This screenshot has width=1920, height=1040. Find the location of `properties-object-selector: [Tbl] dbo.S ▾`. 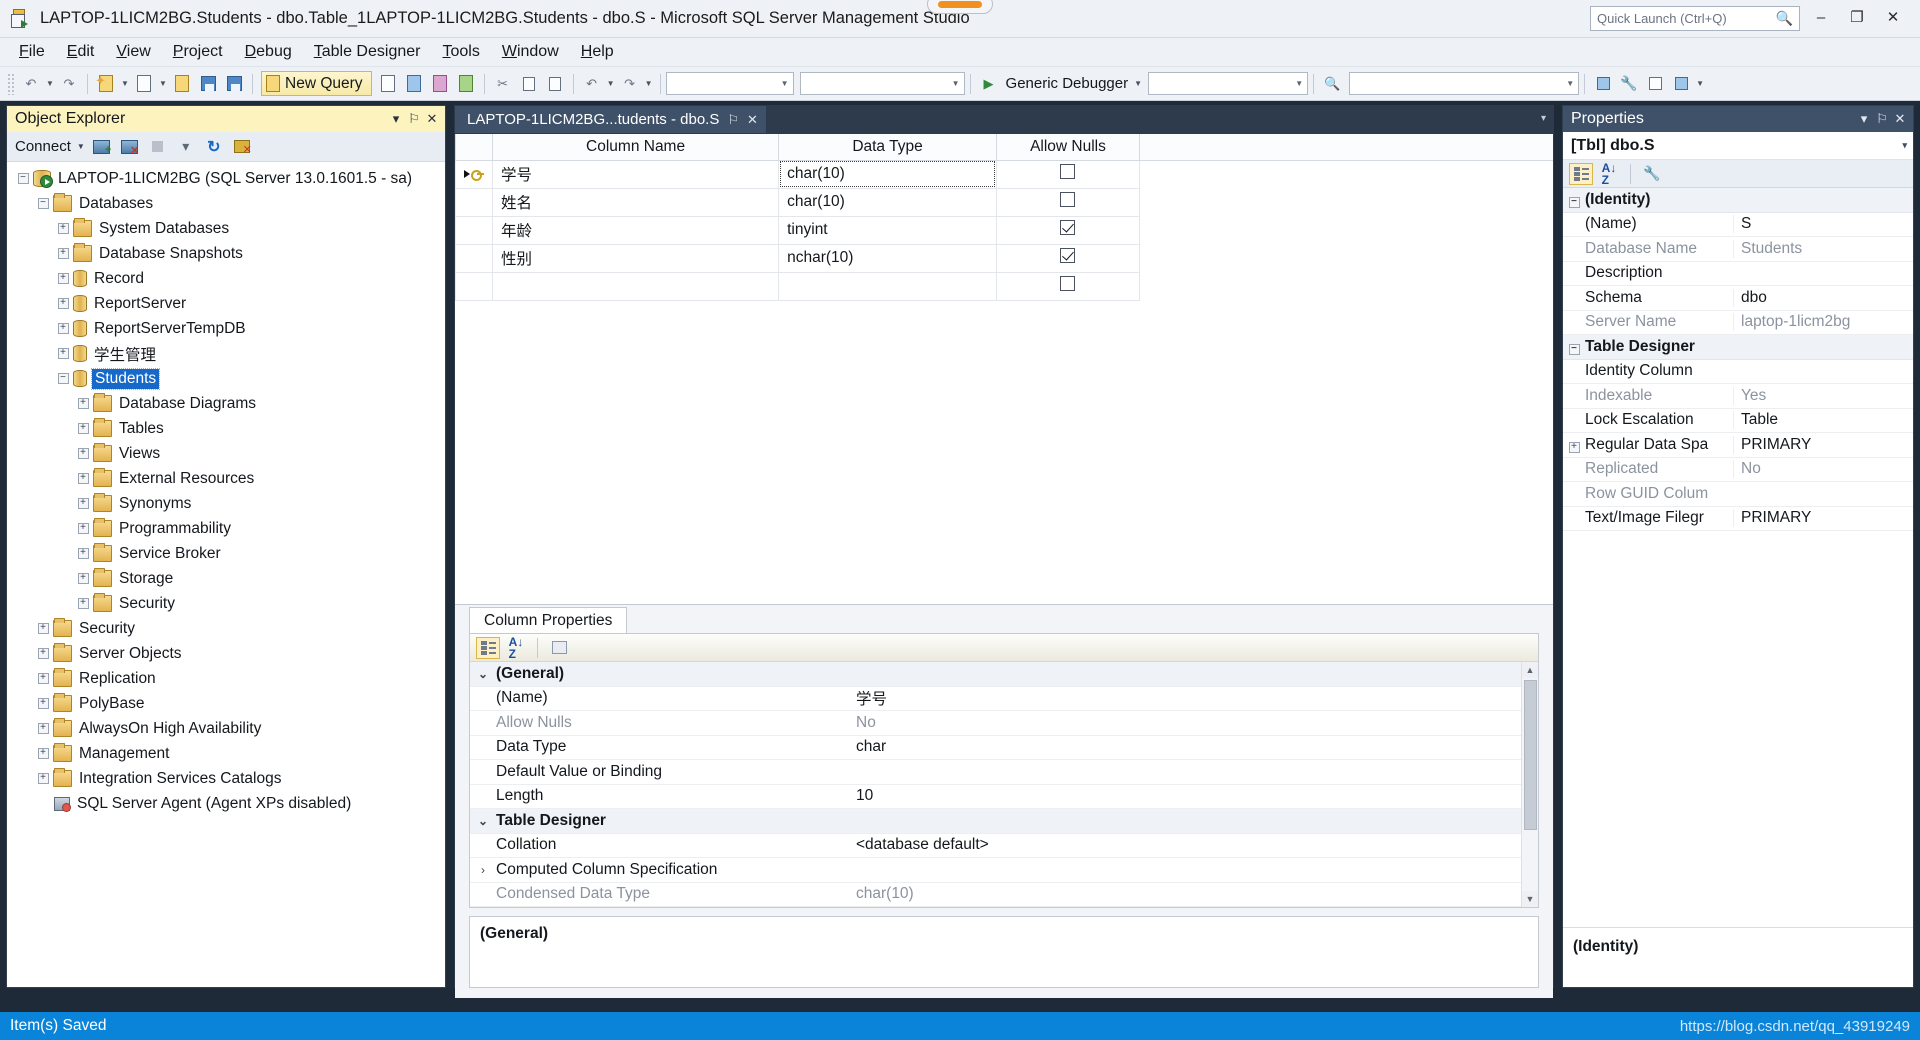

properties-object-selector: [Tbl] dbo.S ▾ is located at coordinates (1738, 146).